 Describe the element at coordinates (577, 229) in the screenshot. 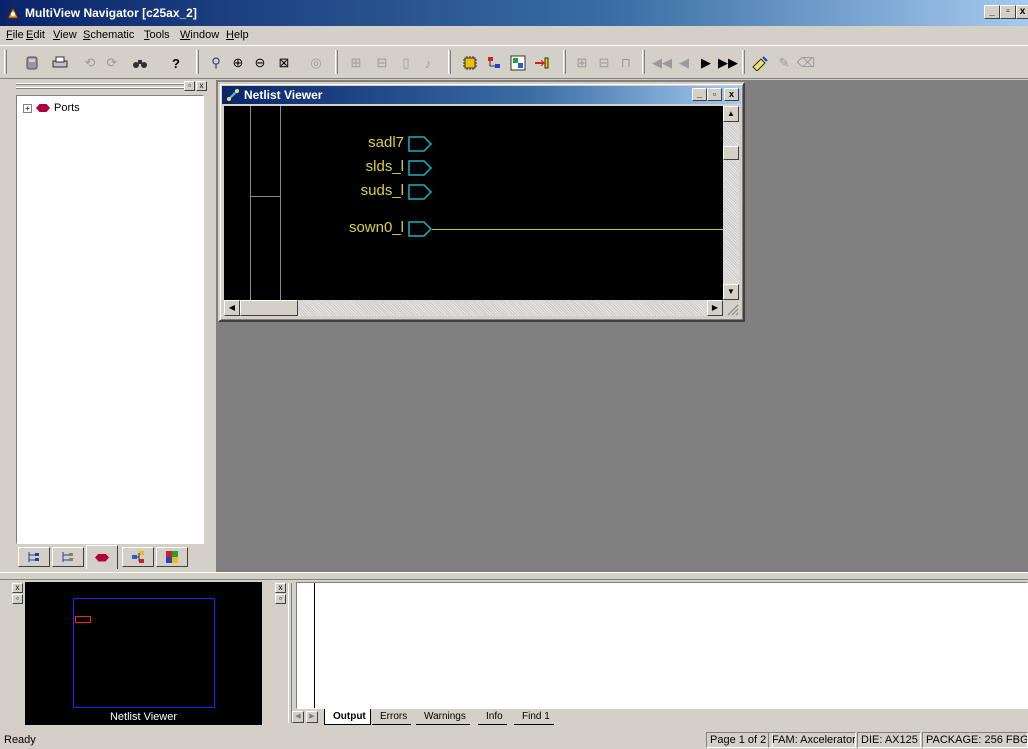

I see `net-wire` at that location.